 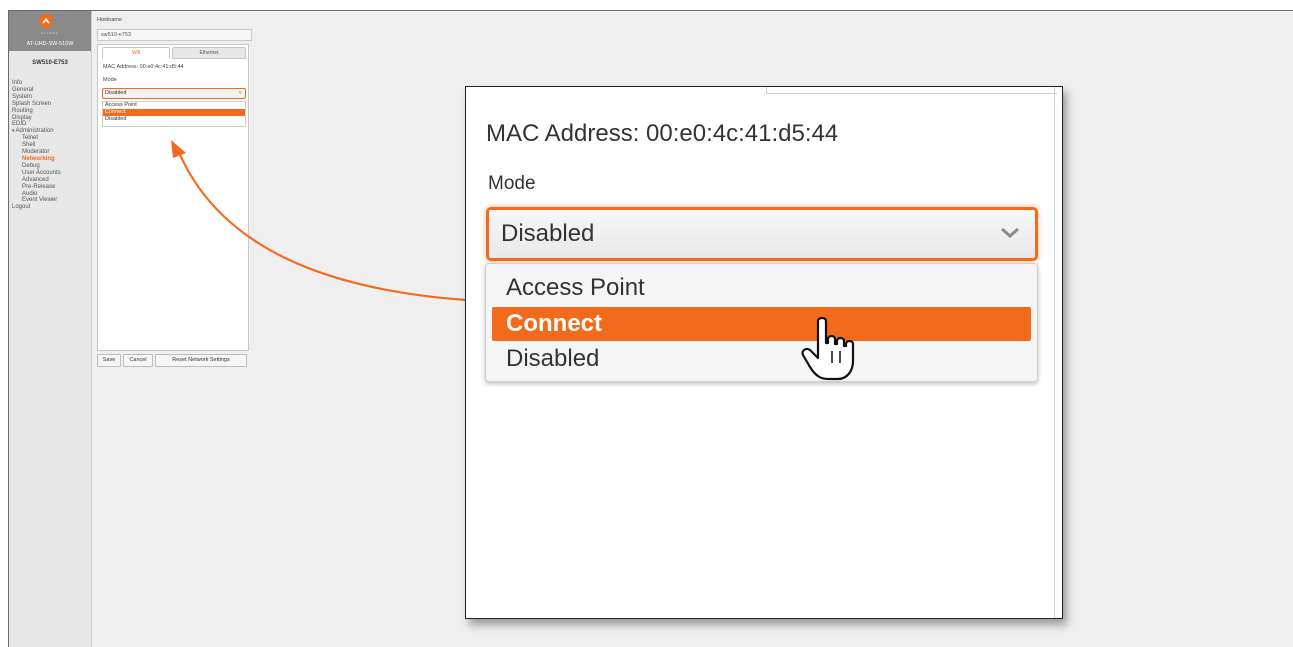 I want to click on zoom-divider, so click(x=911, y=90).